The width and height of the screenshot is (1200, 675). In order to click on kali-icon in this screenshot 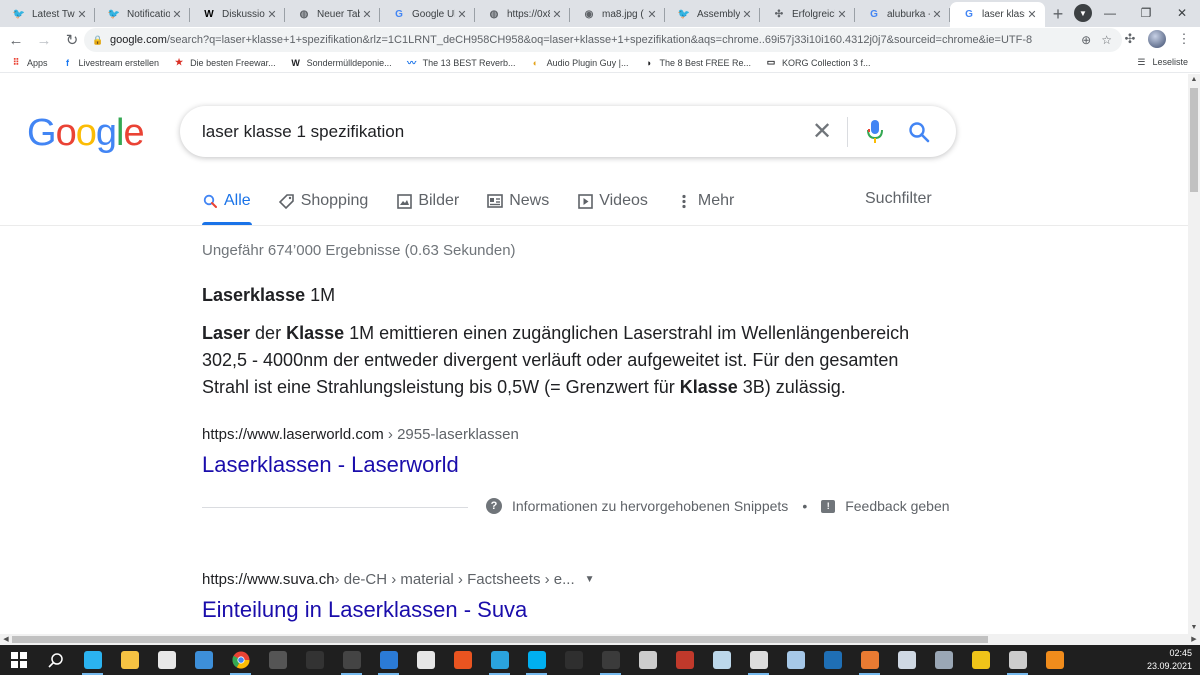, I will do `click(610, 660)`.